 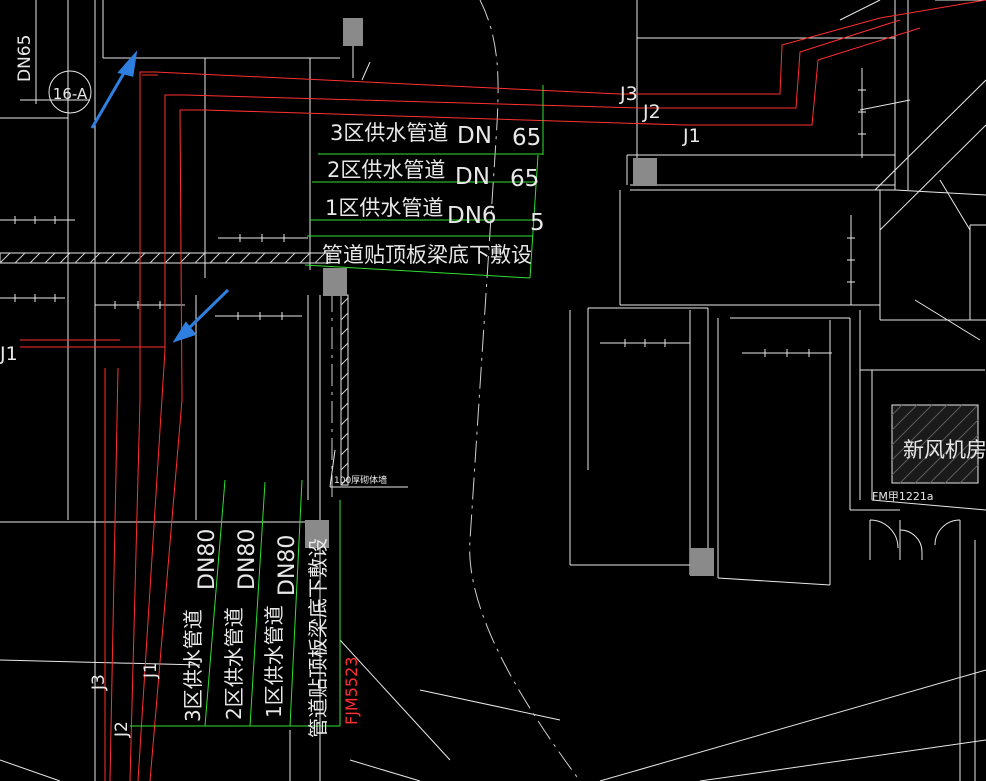 What do you see at coordinates (274, 661) in the screenshot?
I see `callout-v-col3-text: 1区供水管道` at bounding box center [274, 661].